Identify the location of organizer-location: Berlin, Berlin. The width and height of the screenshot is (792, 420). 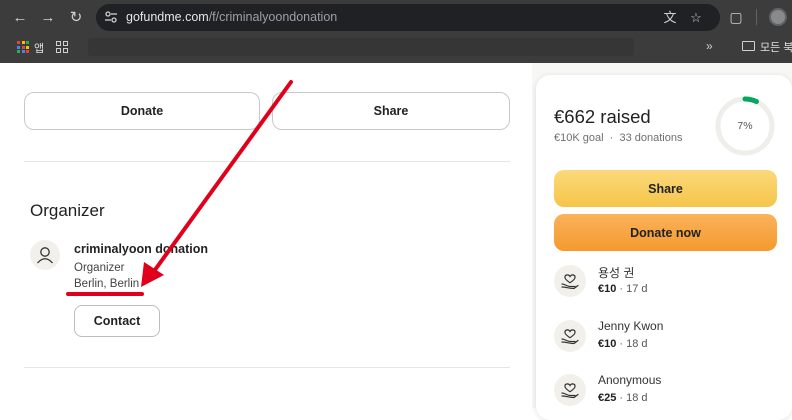
(107, 284).